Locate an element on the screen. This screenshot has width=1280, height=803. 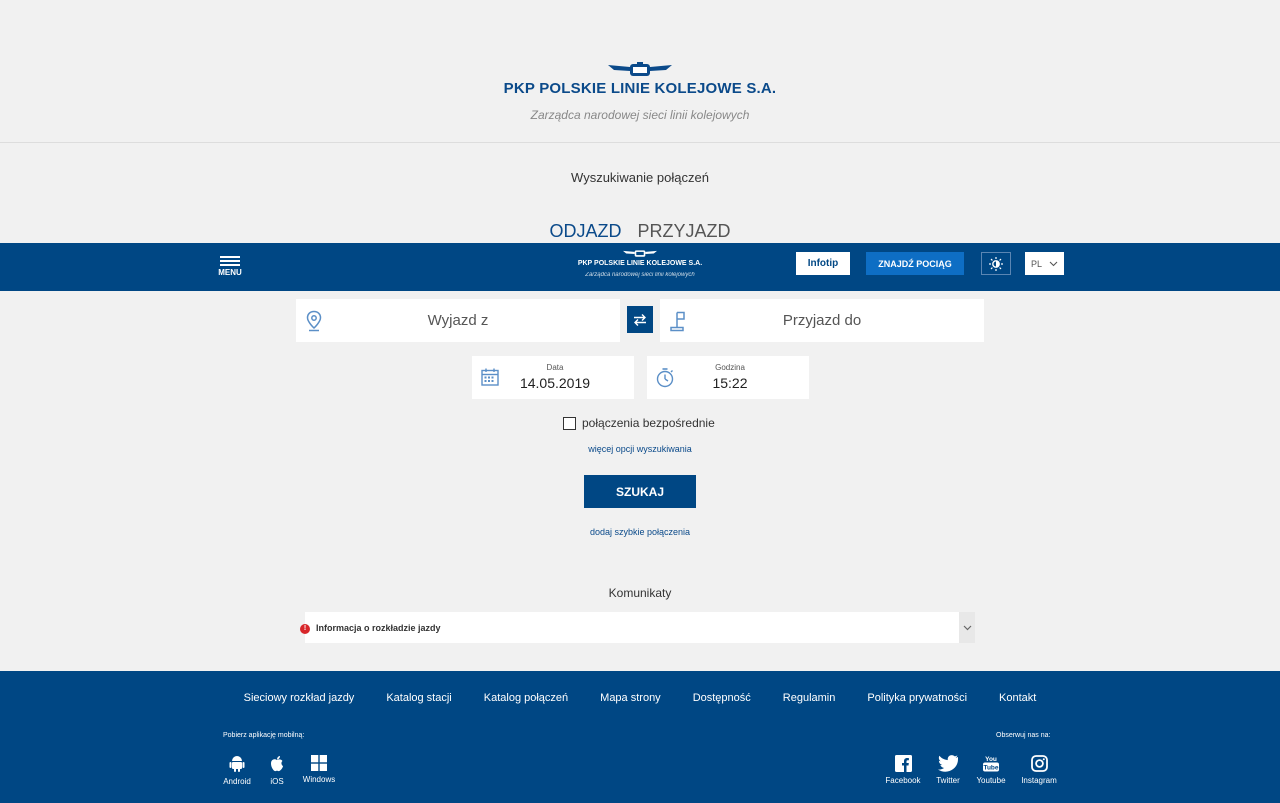
language-value: PL is located at coordinates (1037, 263).